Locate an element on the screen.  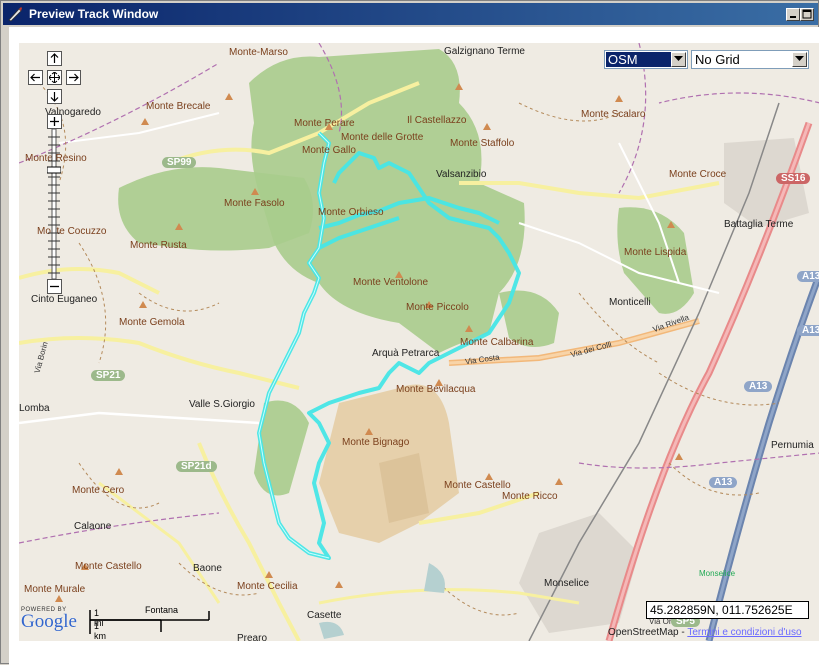
map-label: Monte Lispida is located at coordinates (655, 252).